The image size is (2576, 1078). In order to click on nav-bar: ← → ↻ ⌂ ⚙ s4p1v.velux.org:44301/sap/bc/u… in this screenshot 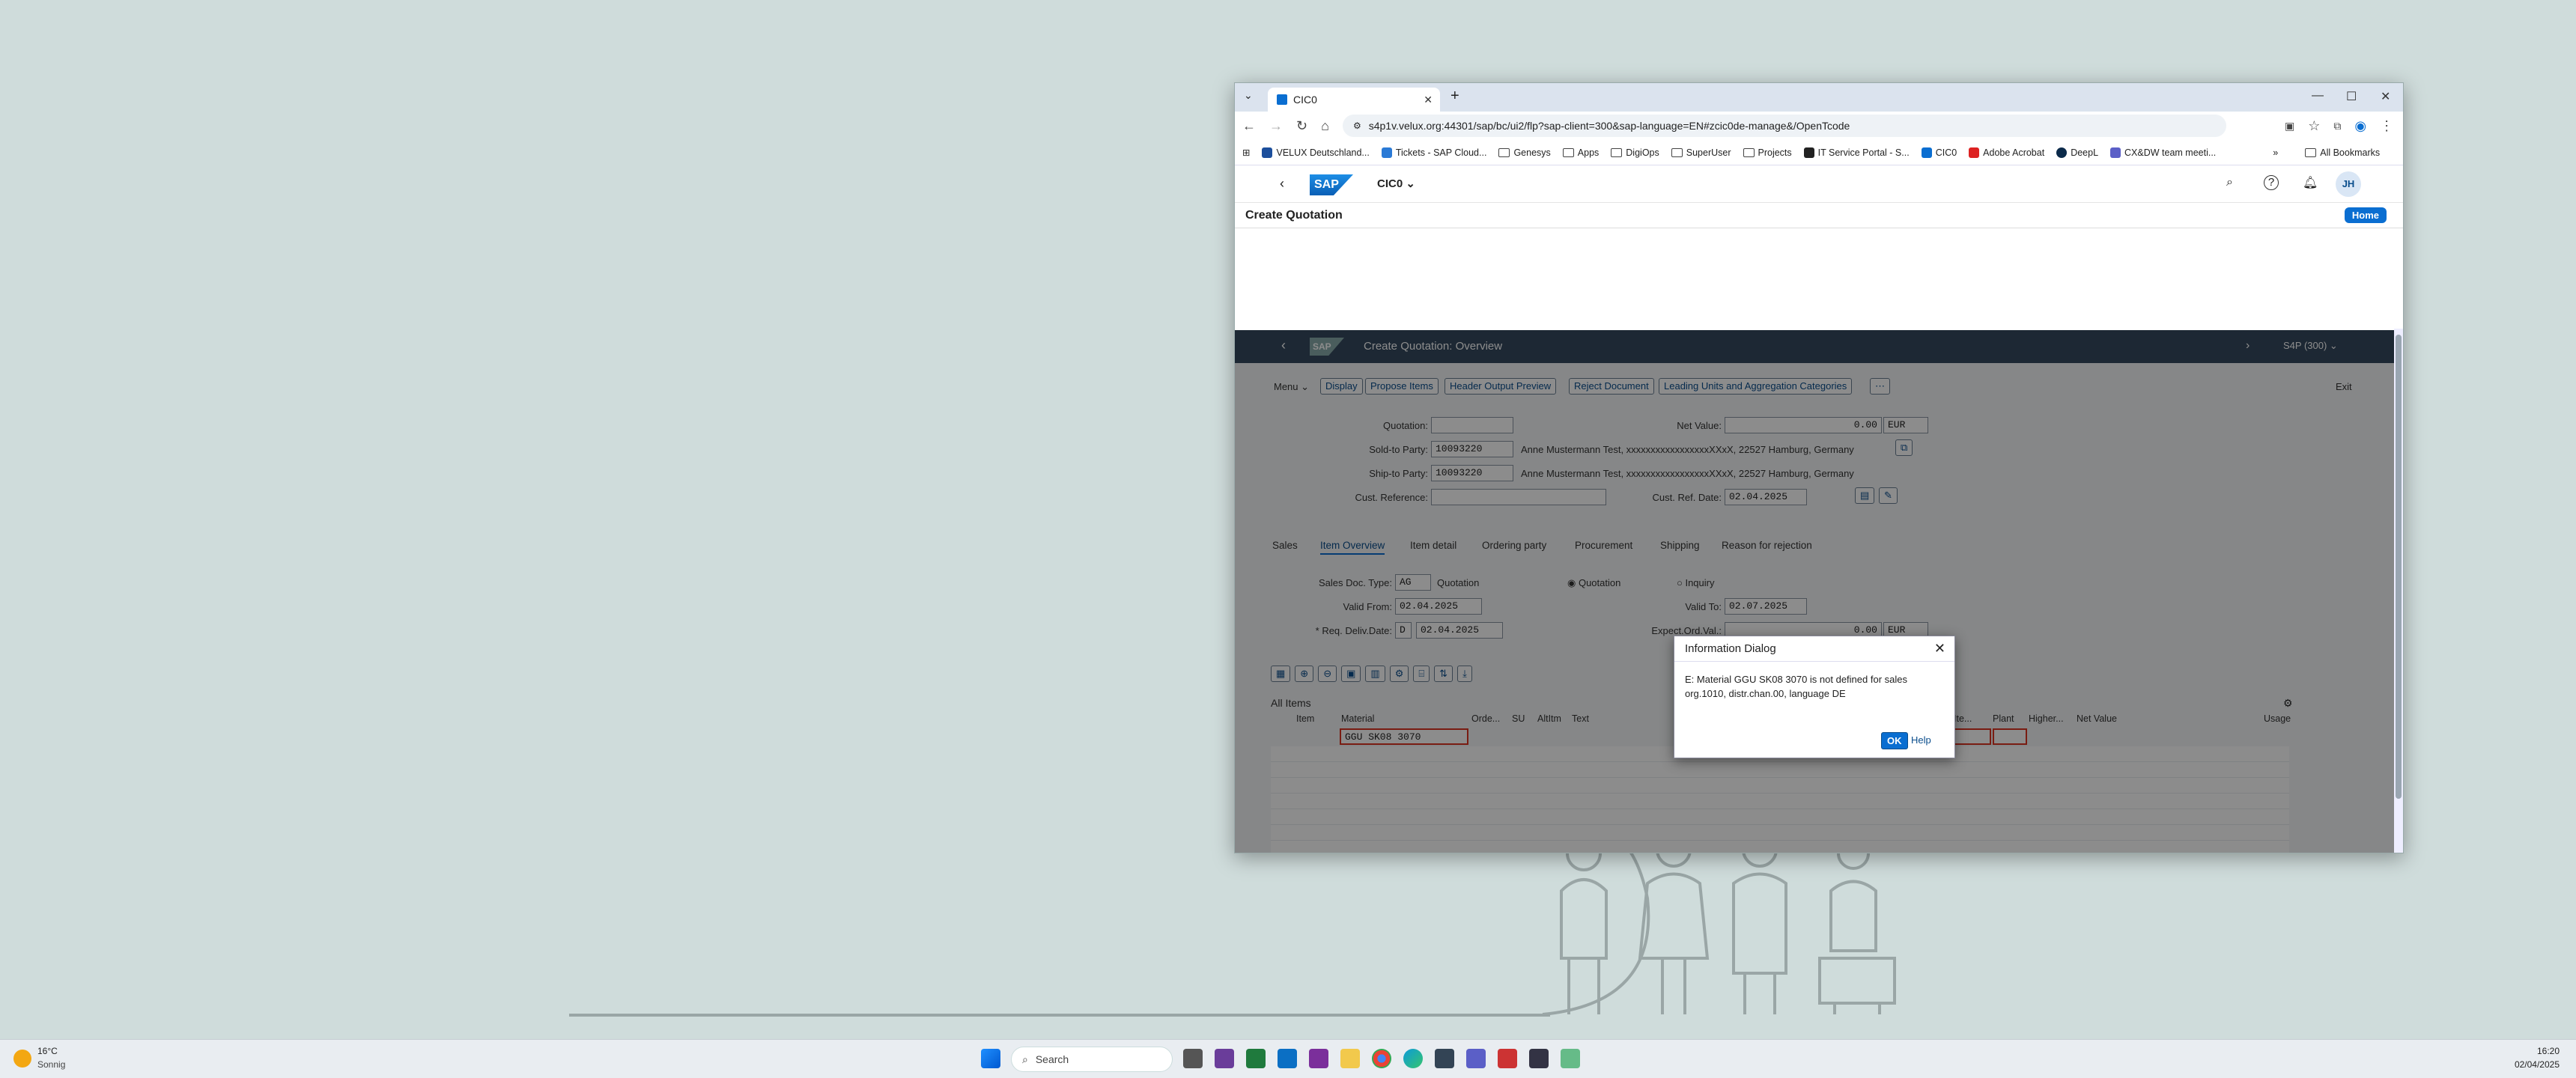, I will do `click(1819, 126)`.